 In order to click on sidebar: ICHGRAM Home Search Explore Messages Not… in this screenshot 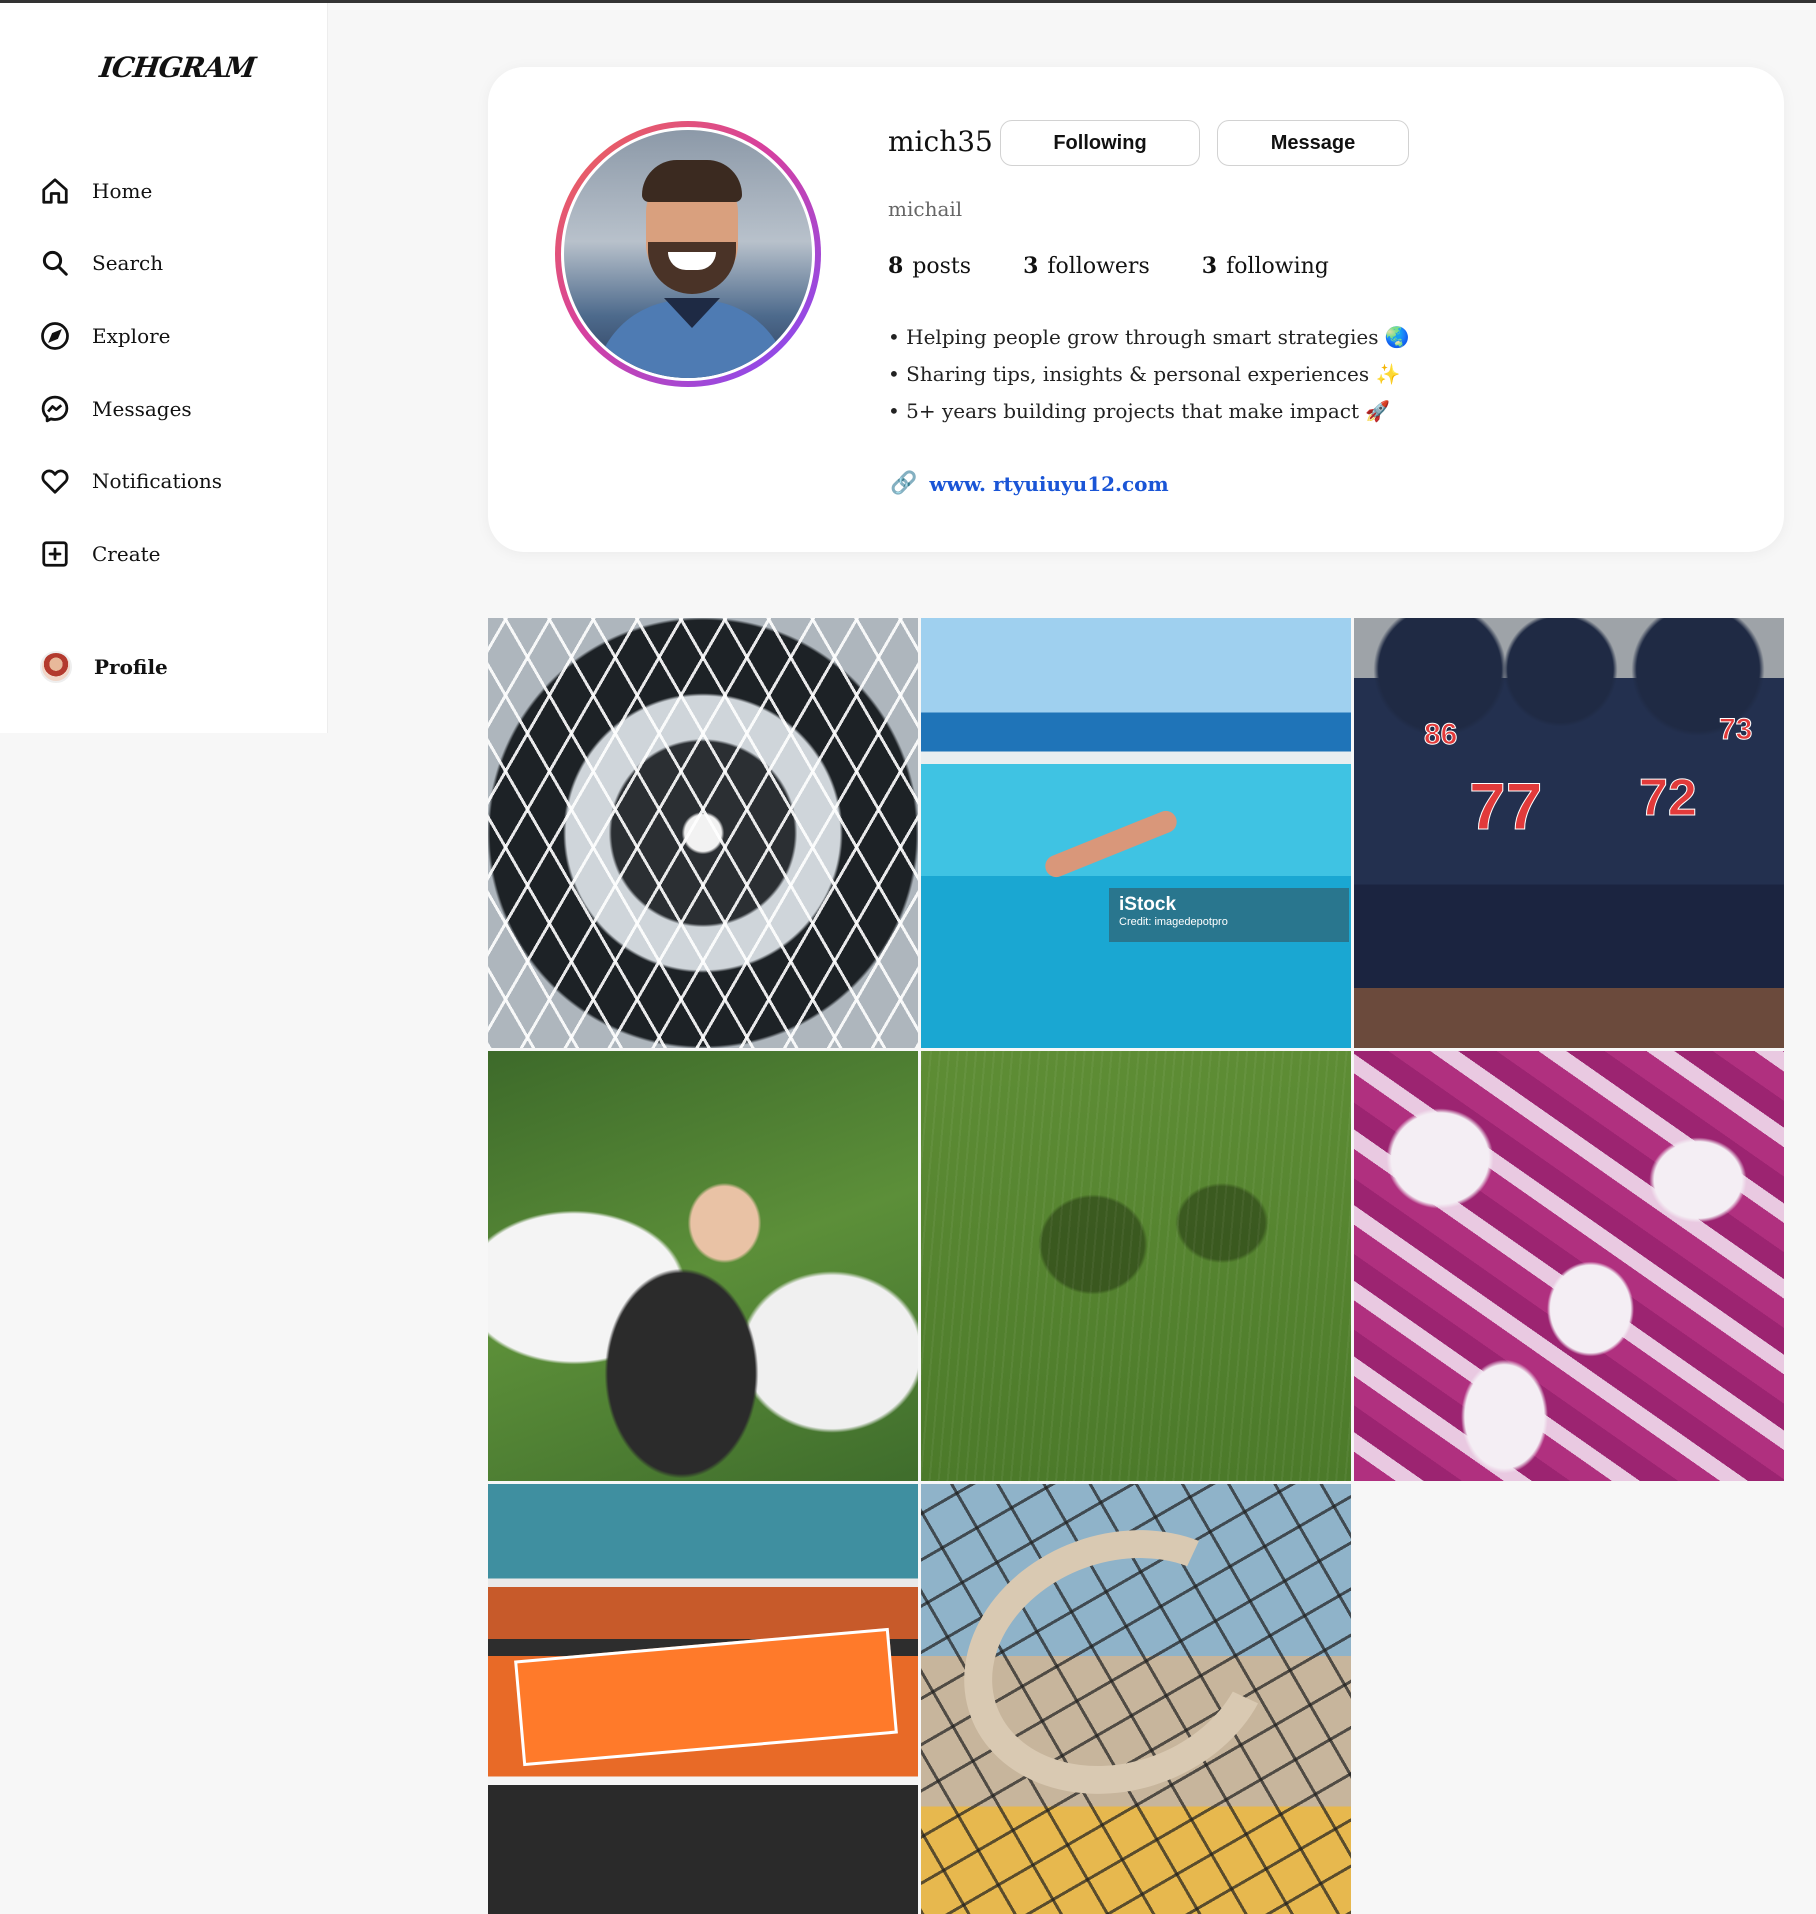, I will do `click(164, 368)`.